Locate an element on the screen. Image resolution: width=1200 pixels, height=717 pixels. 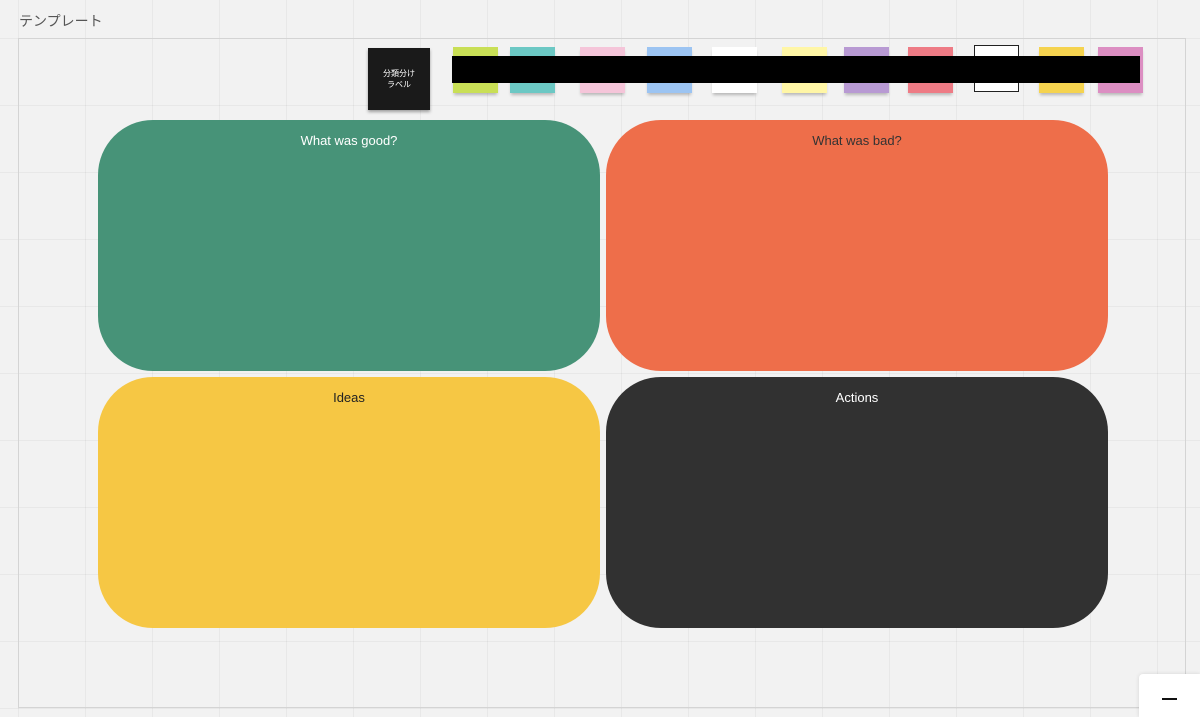
frame-title: テンプレート is located at coordinates (61, 21).